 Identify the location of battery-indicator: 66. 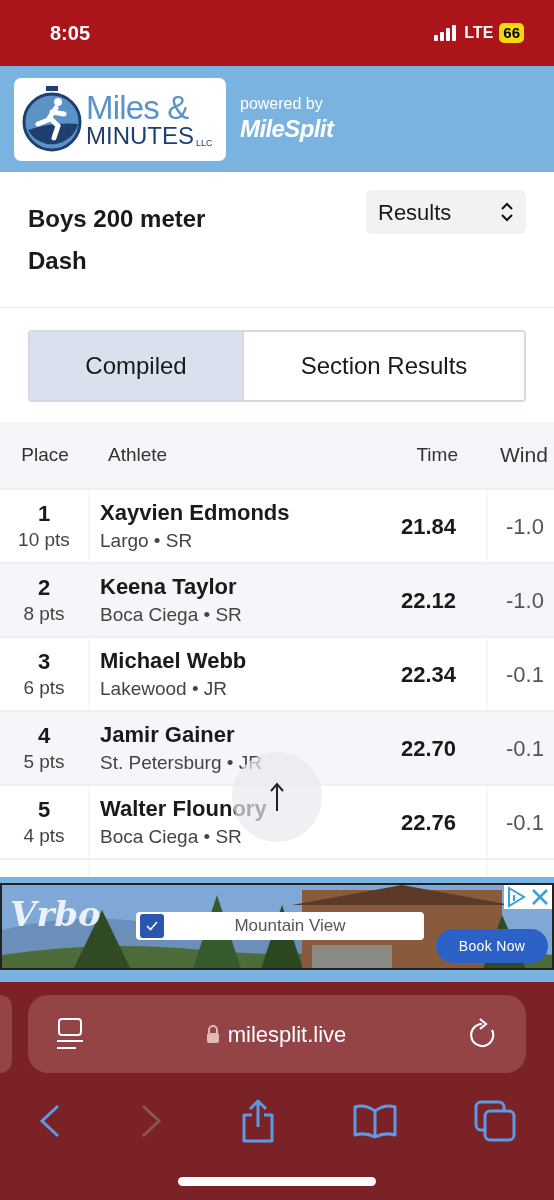
(511, 33).